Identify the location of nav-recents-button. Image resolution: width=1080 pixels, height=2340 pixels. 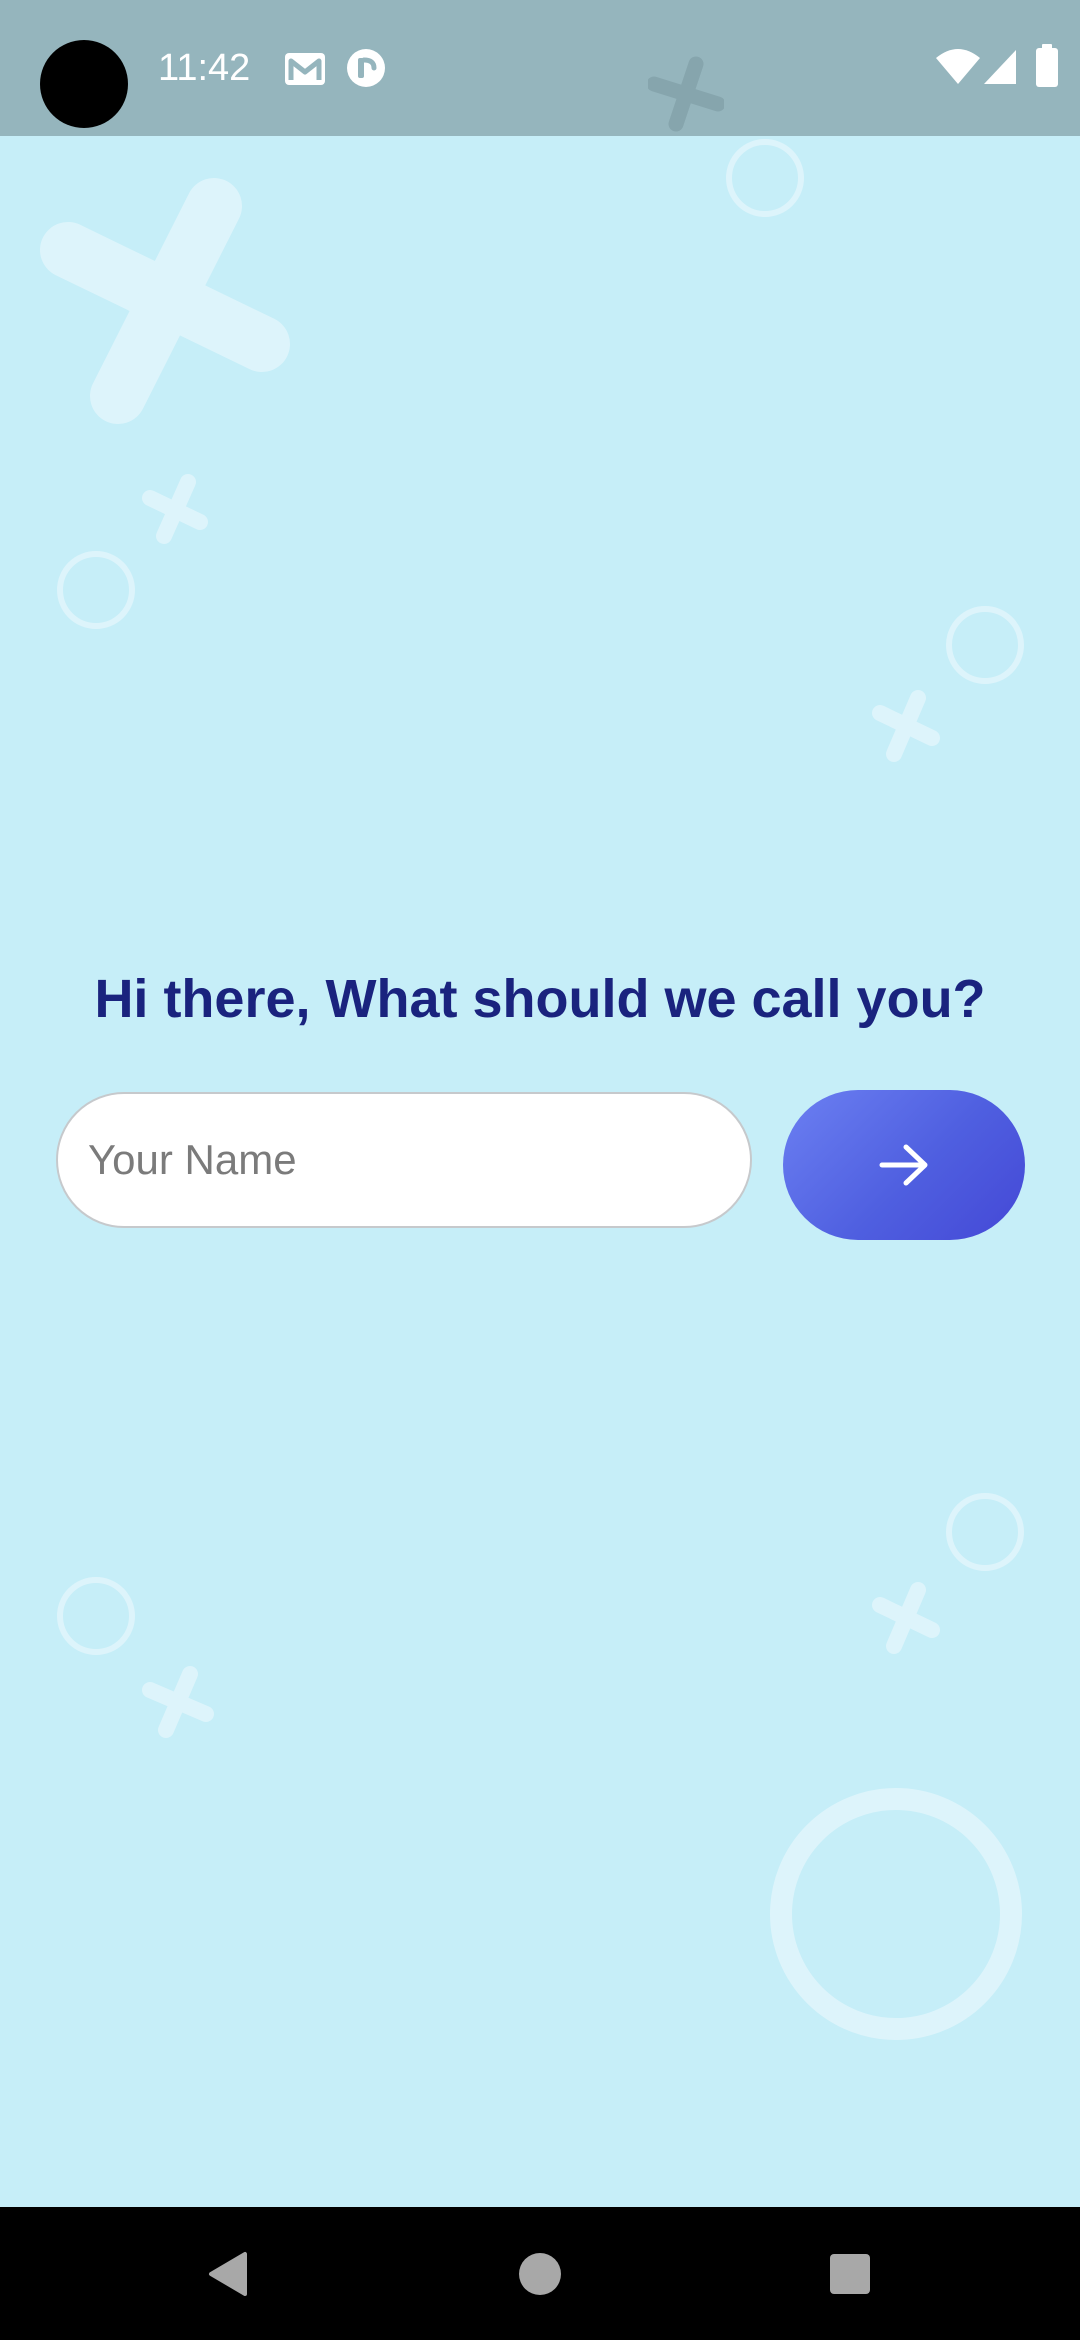
(850, 2273).